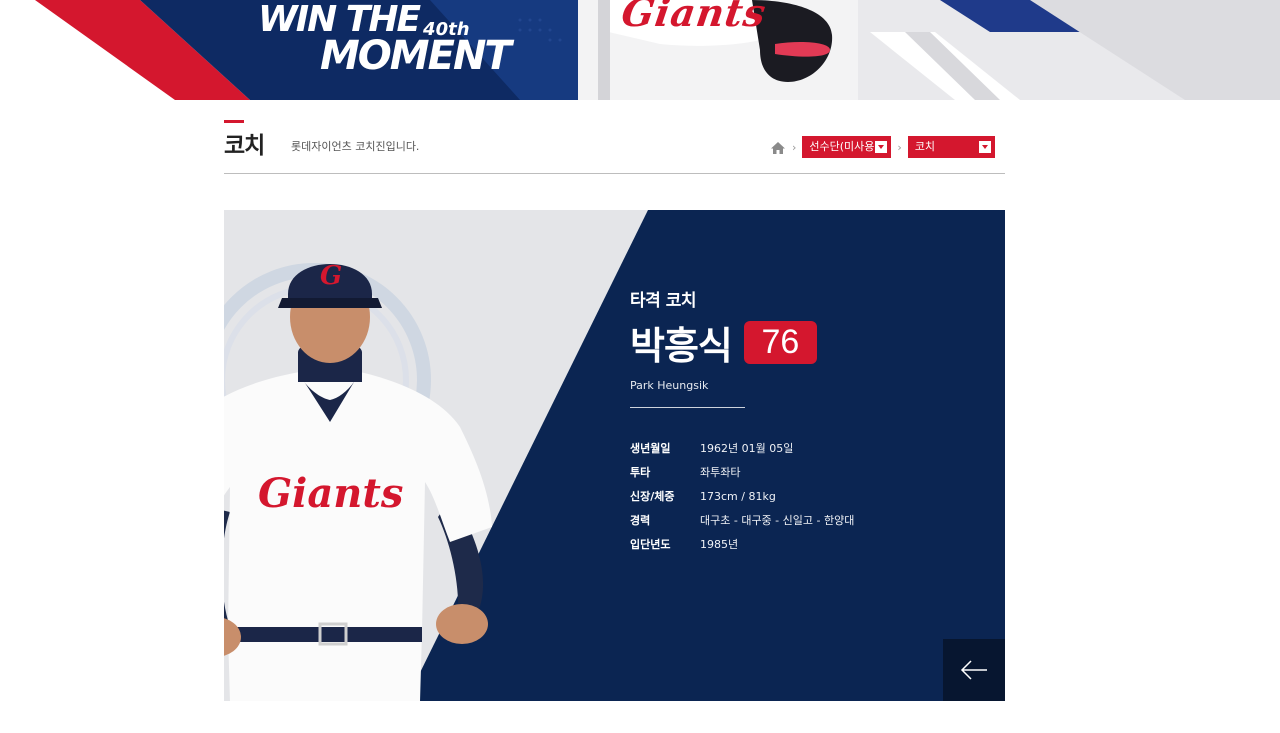 Image resolution: width=1280 pixels, height=733 pixels. I want to click on coach-name-row: 박흥식 76, so click(742, 342).